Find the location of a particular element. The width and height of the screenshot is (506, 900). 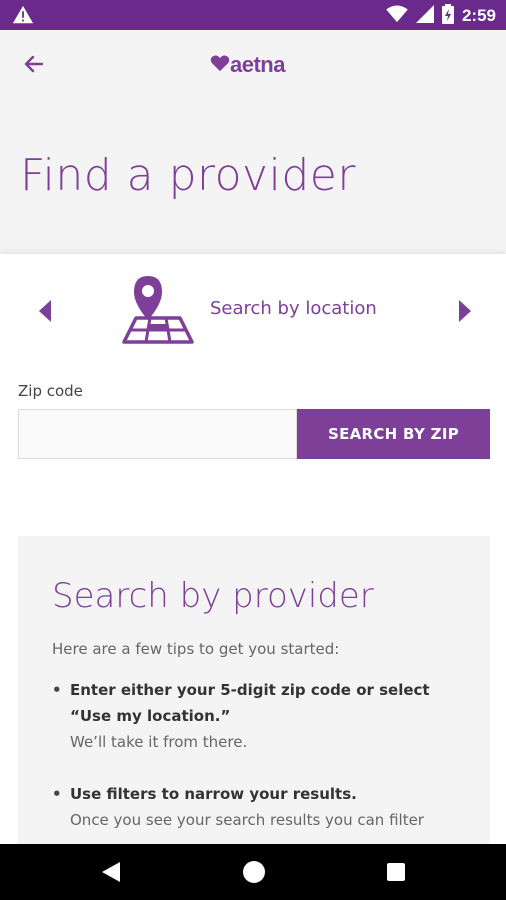

next-mode-button is located at coordinates (464, 311).